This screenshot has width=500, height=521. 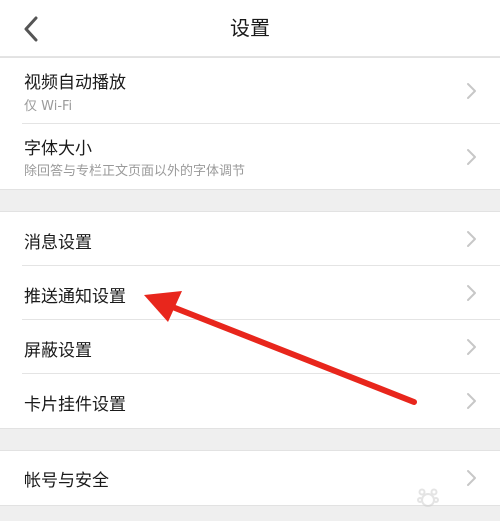 What do you see at coordinates (58, 243) in the screenshot?
I see `settings-item-label: 消息设置` at bounding box center [58, 243].